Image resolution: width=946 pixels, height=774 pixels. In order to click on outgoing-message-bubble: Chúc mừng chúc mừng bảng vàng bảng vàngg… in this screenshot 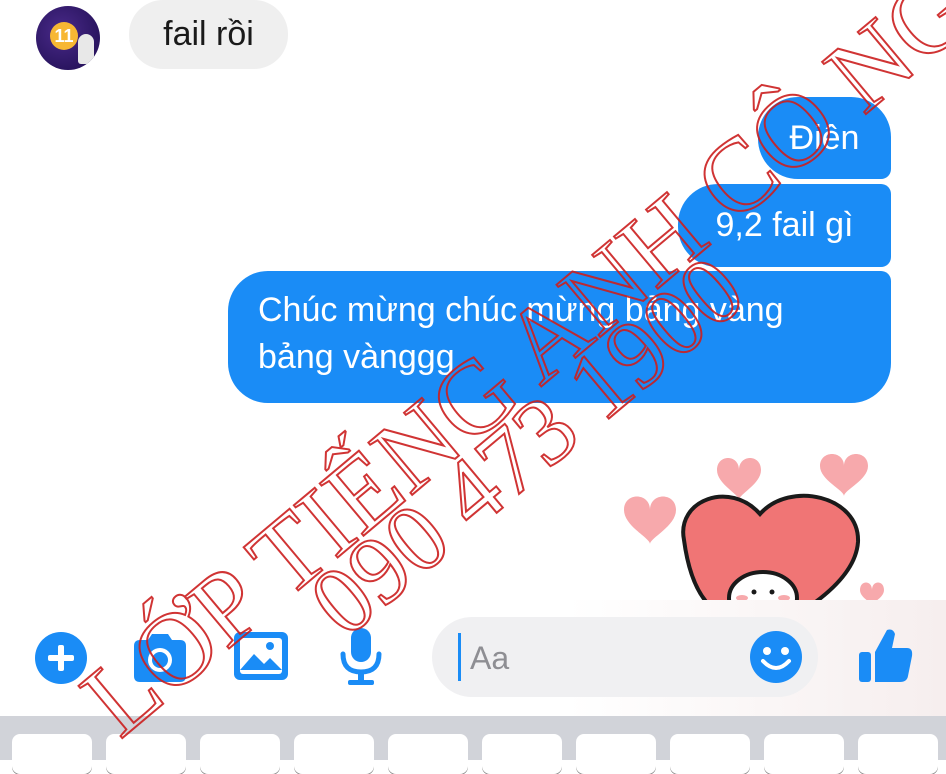, I will do `click(559, 337)`.